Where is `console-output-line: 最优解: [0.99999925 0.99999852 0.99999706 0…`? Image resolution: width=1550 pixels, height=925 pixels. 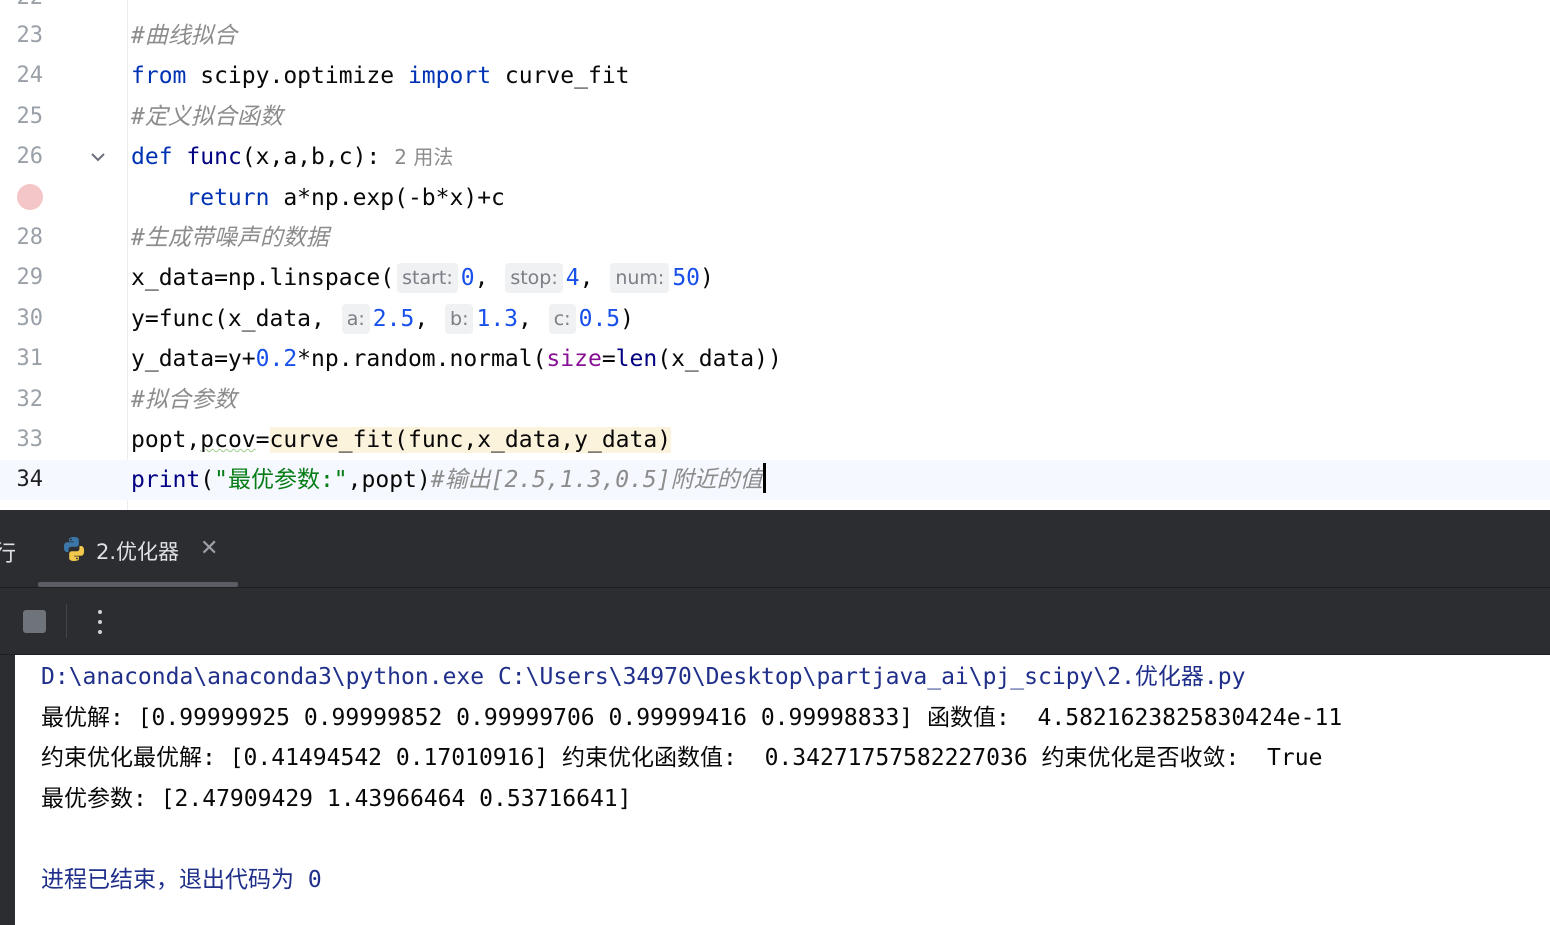
console-output-line: 最优解: [0.99999925 0.99999852 0.99999706 0… is located at coordinates (692, 717).